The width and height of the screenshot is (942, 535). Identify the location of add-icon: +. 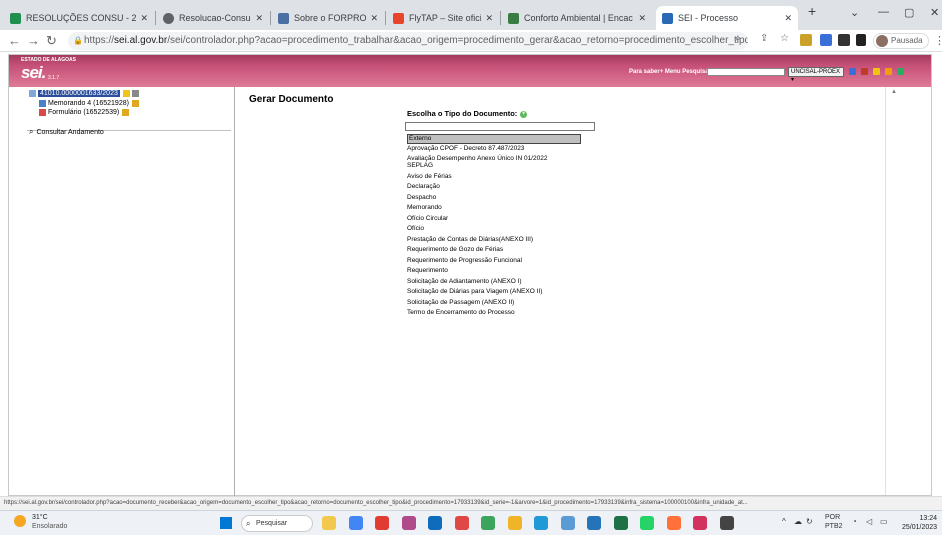
(524, 114).